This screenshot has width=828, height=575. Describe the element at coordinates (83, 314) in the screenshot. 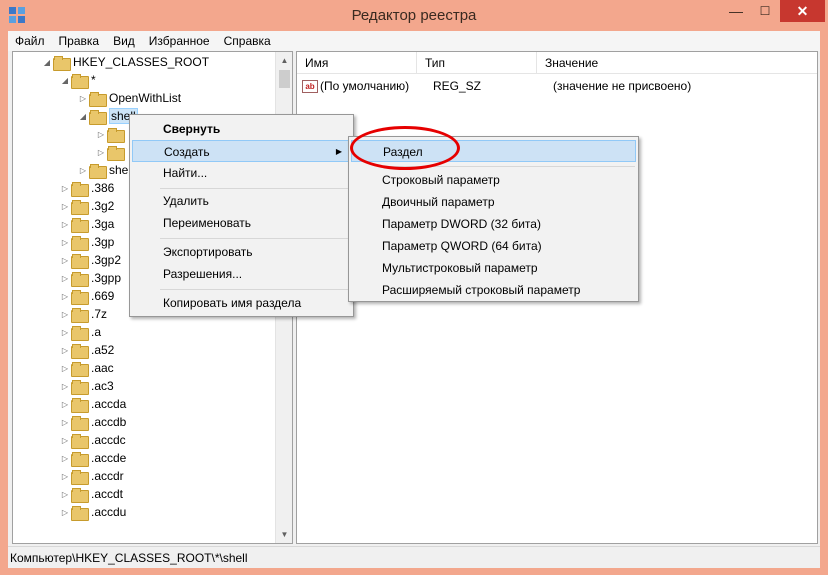

I see `tree-node-extension: ▷ .7z` at that location.